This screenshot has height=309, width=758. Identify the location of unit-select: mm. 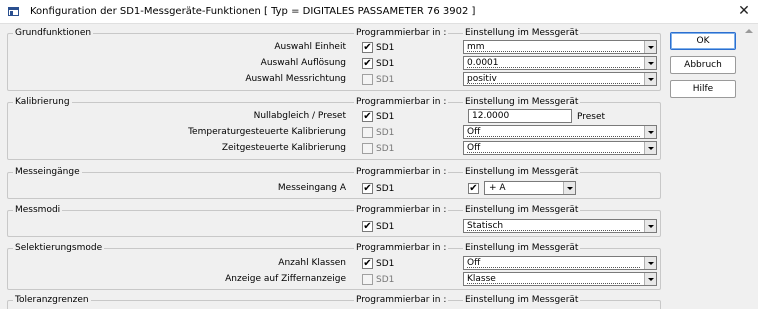
(560, 47).